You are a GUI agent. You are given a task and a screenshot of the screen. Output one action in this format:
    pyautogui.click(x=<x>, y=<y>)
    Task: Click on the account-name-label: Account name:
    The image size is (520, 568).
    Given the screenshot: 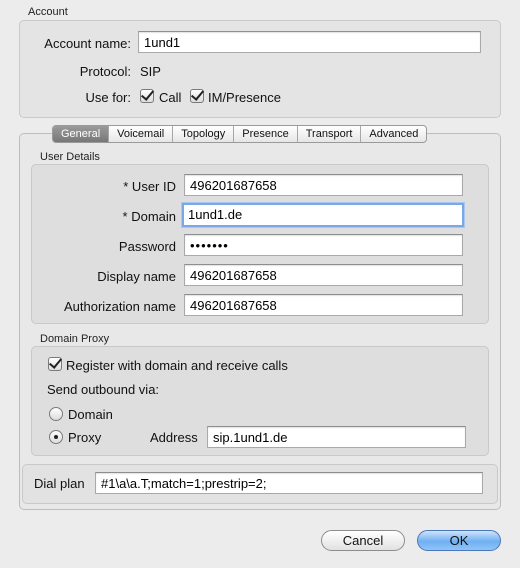 What is the action you would take?
    pyautogui.click(x=87, y=43)
    